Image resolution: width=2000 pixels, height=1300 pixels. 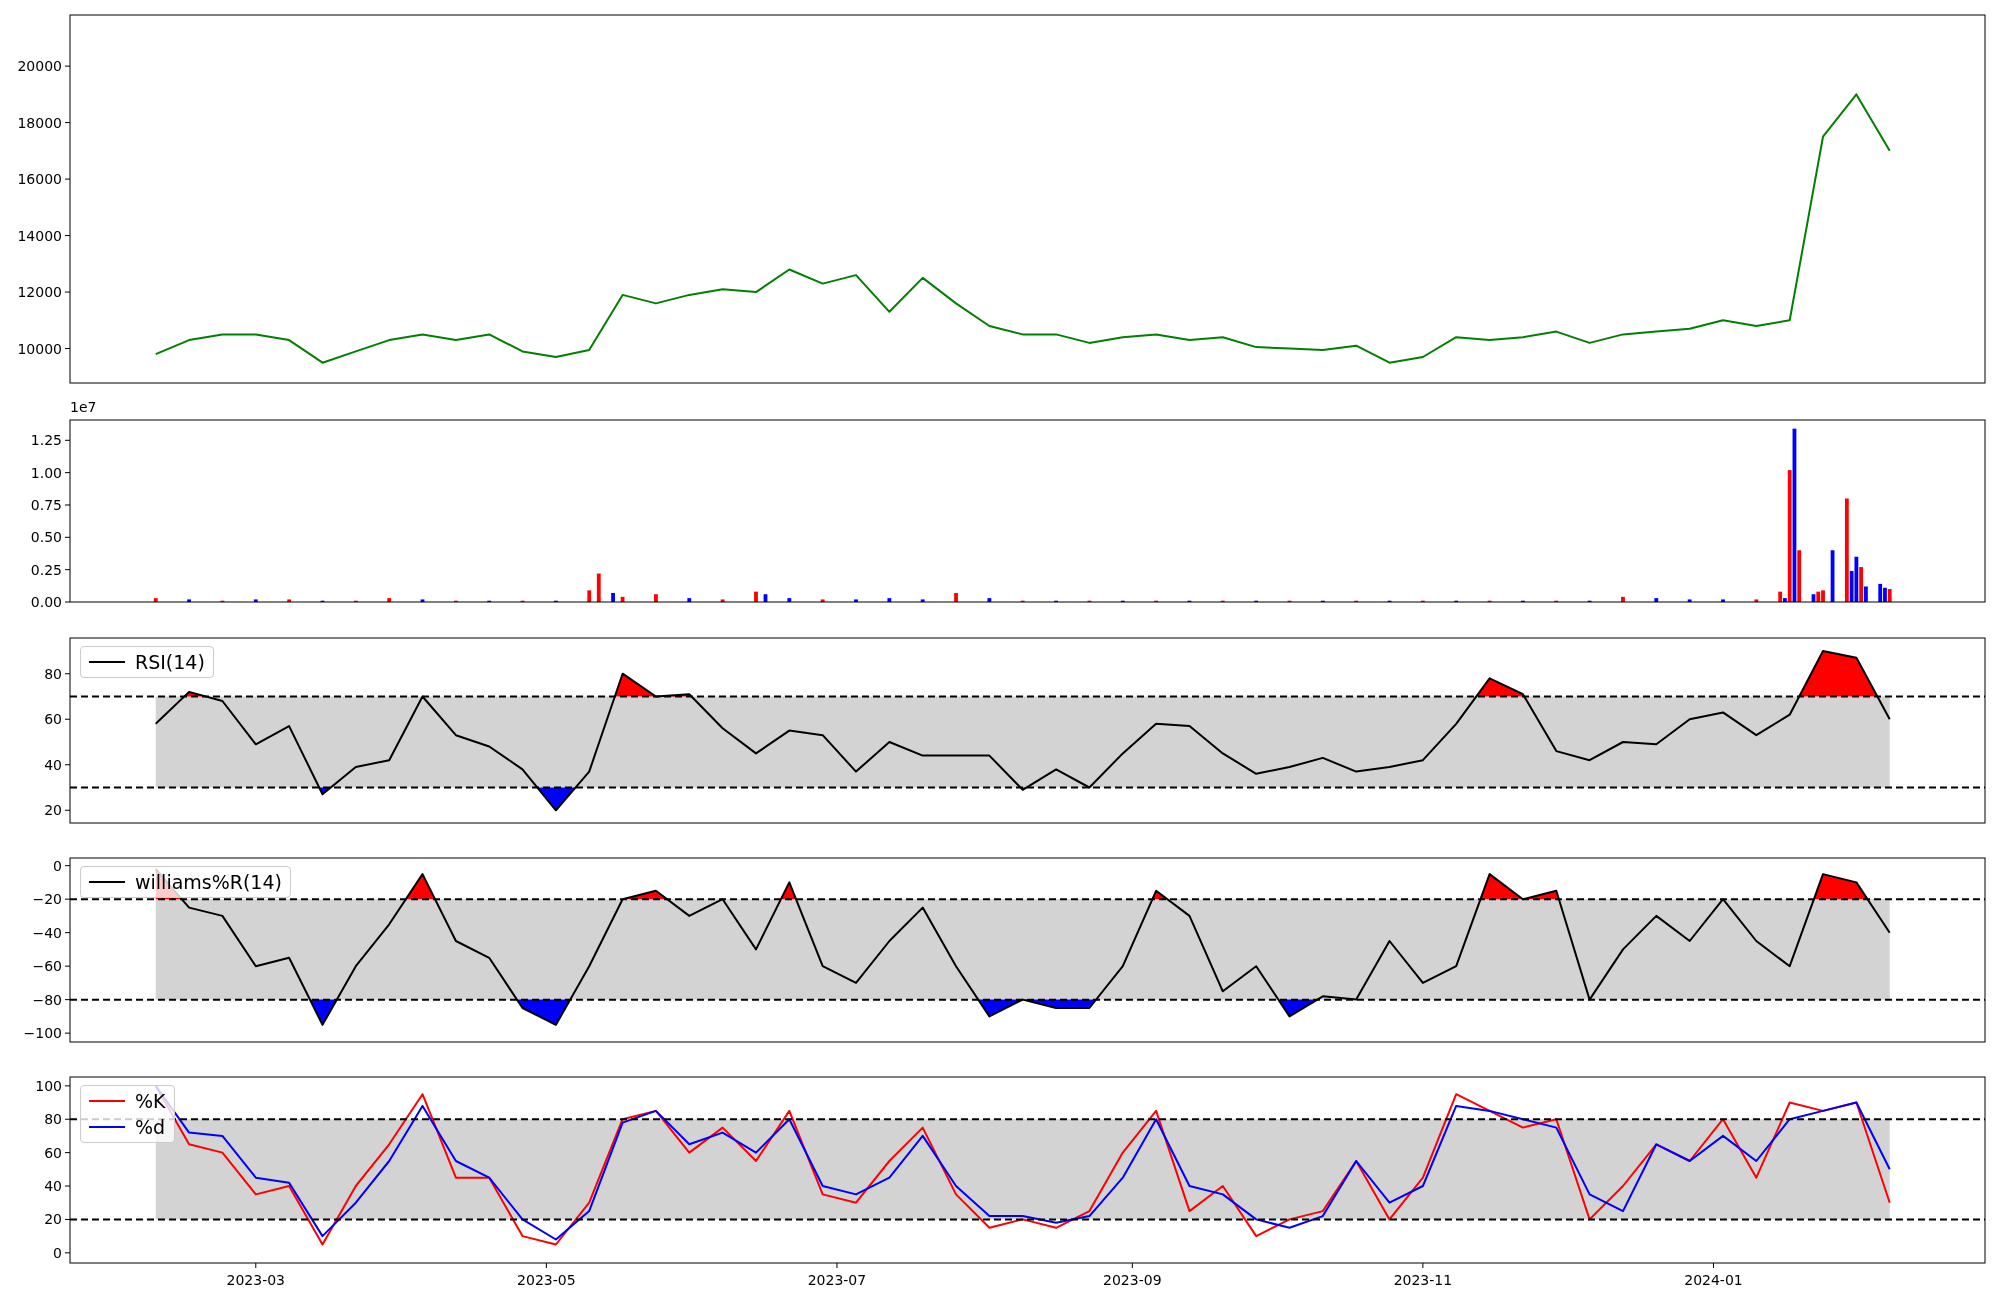 What do you see at coordinates (39, 235) in the screenshot?
I see `tick-label: 14000` at bounding box center [39, 235].